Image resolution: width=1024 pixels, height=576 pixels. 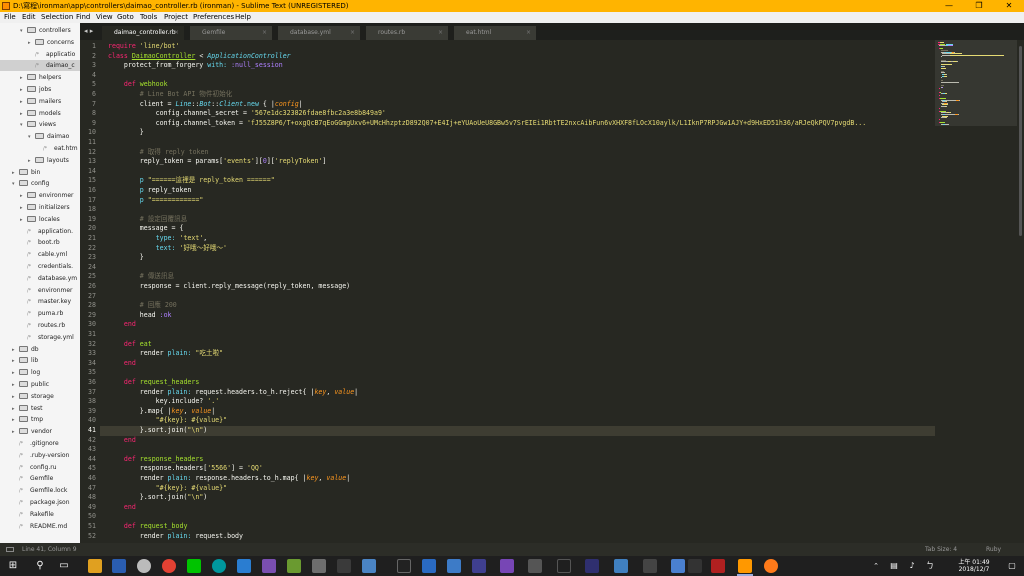 I want to click on sidebar-item: /* applicatio, so click(x=40, y=54).